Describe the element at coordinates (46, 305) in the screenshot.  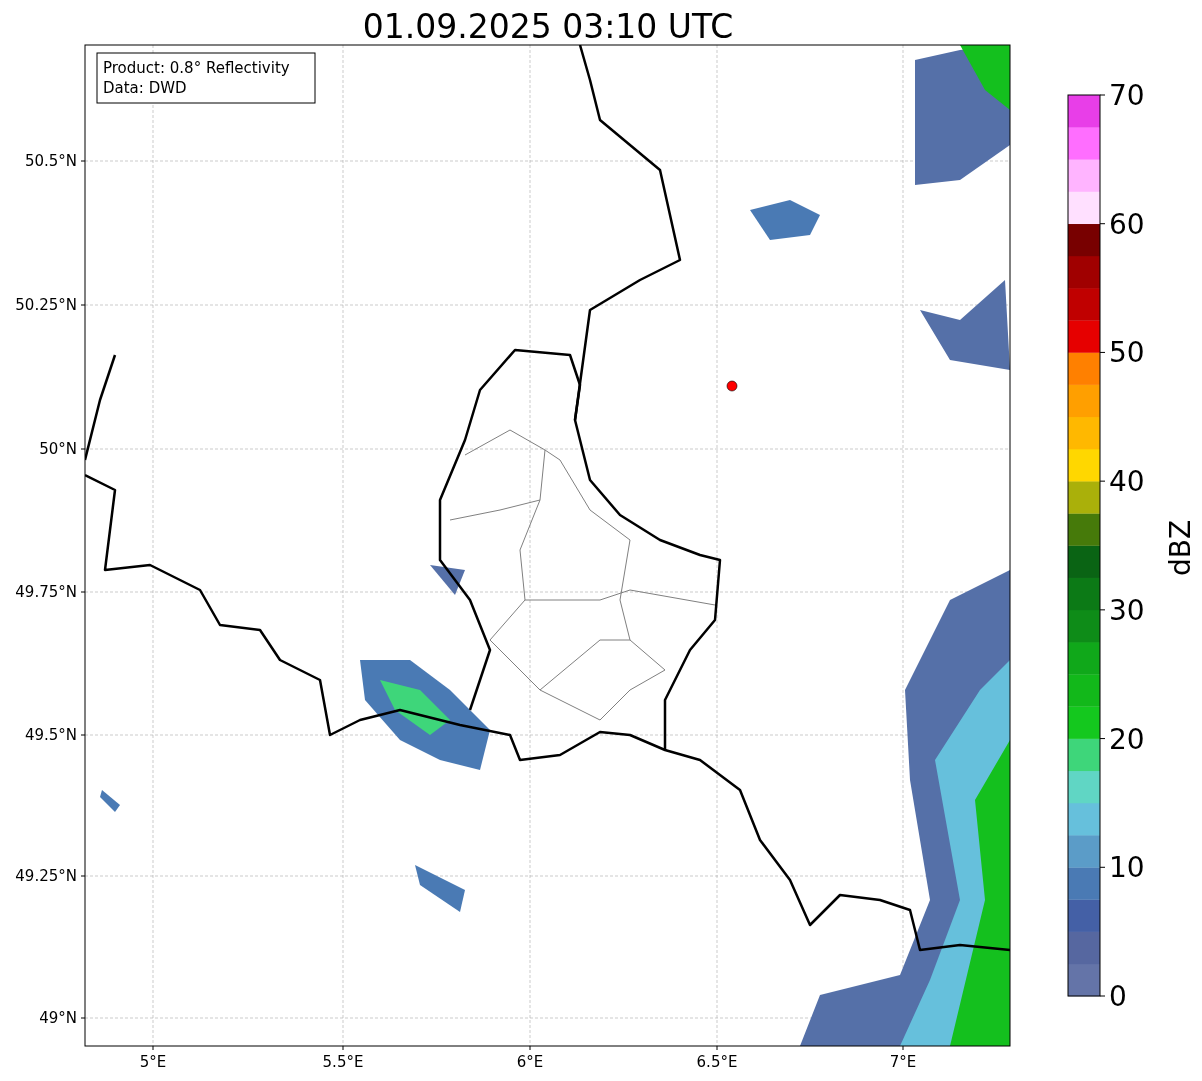
I see `axis-tick-label: 50.25°N` at that location.